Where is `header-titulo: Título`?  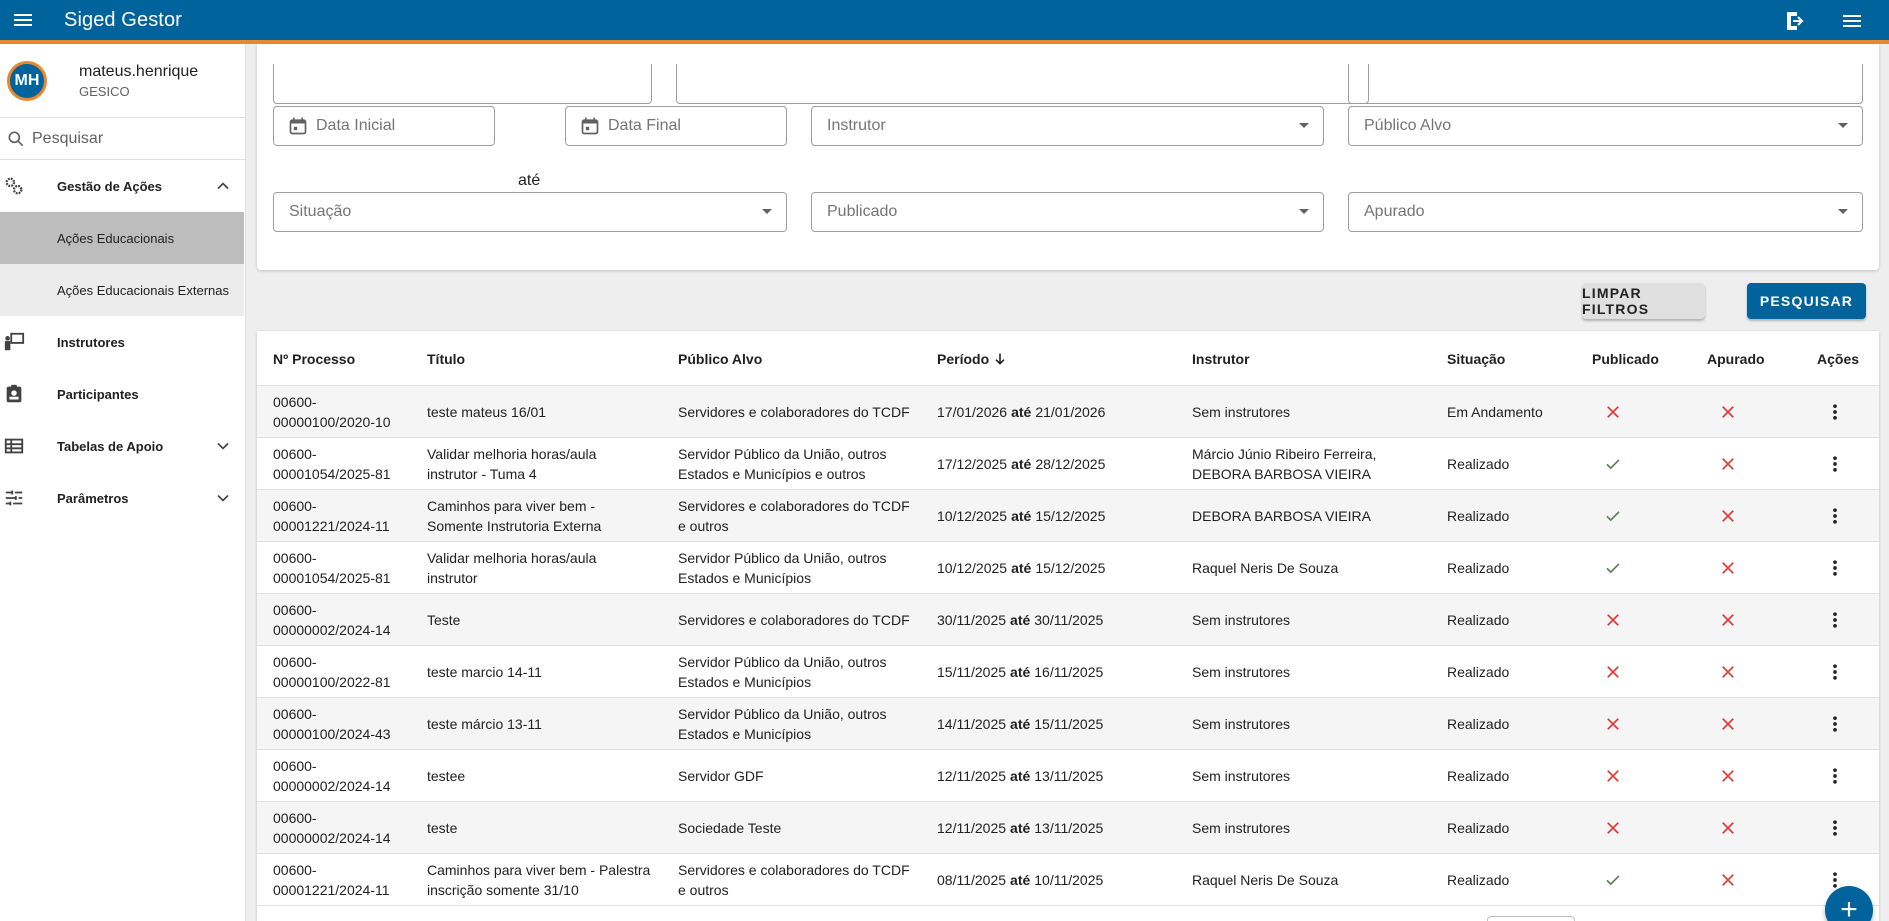 header-titulo: Título is located at coordinates (549, 358).